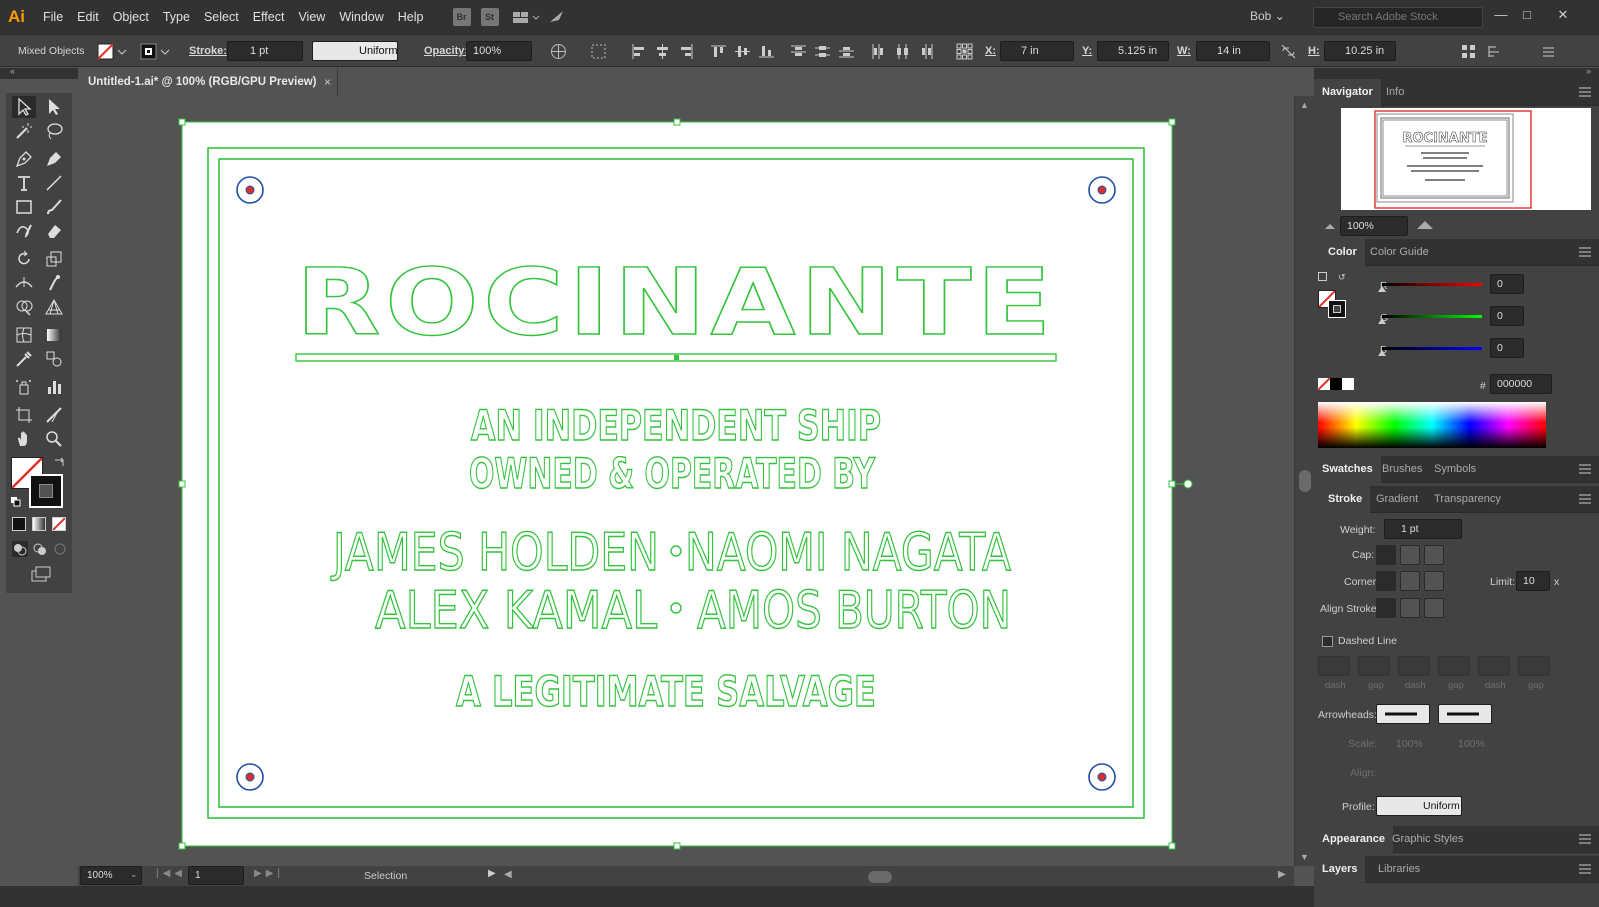 Image resolution: width=1599 pixels, height=907 pixels. Describe the element at coordinates (165, 51) in the screenshot. I see `stroke-dropdown-icon` at that location.